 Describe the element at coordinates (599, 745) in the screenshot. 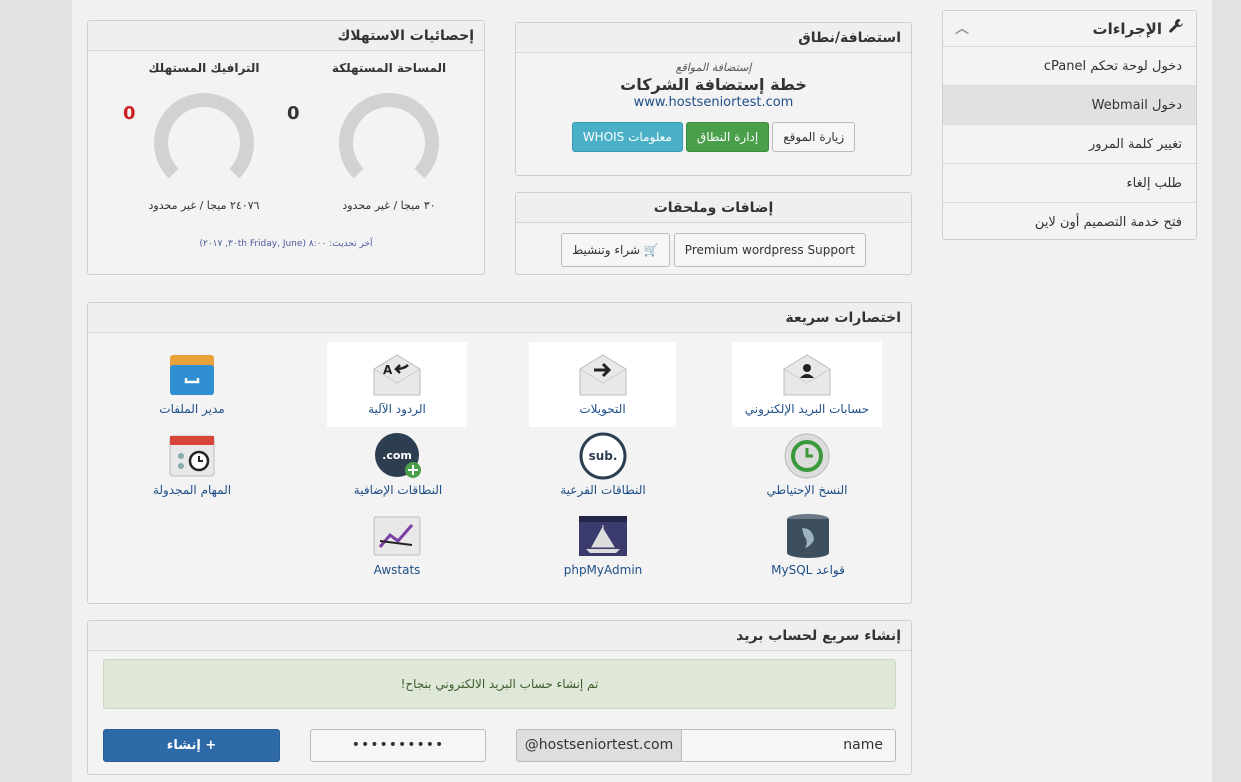

I see `email-domain-addon: @hostseniortest.com` at that location.